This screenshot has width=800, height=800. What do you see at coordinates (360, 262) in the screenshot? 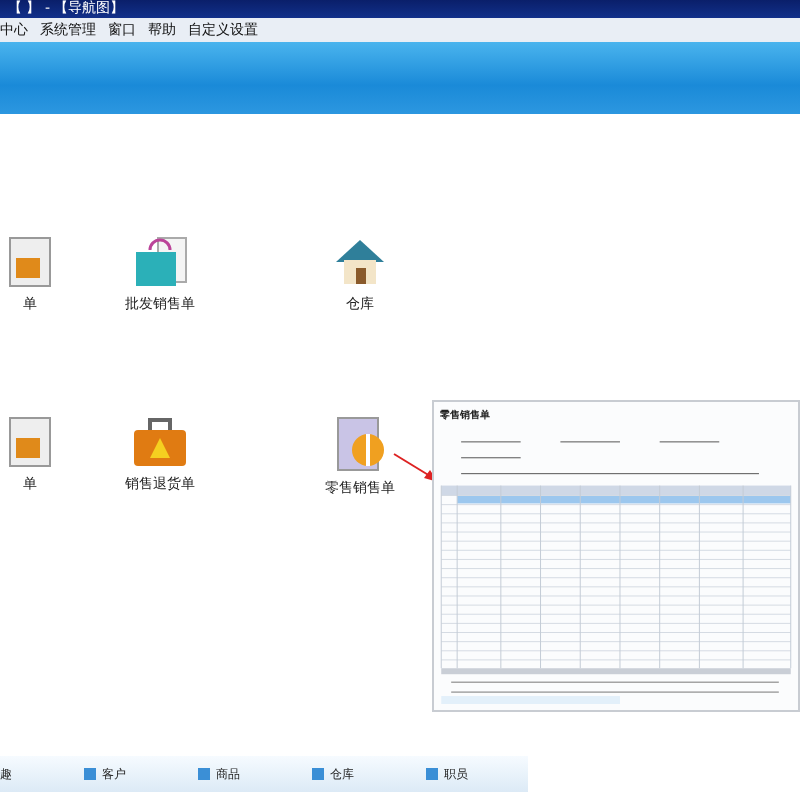
I see `house-icon` at bounding box center [360, 262].